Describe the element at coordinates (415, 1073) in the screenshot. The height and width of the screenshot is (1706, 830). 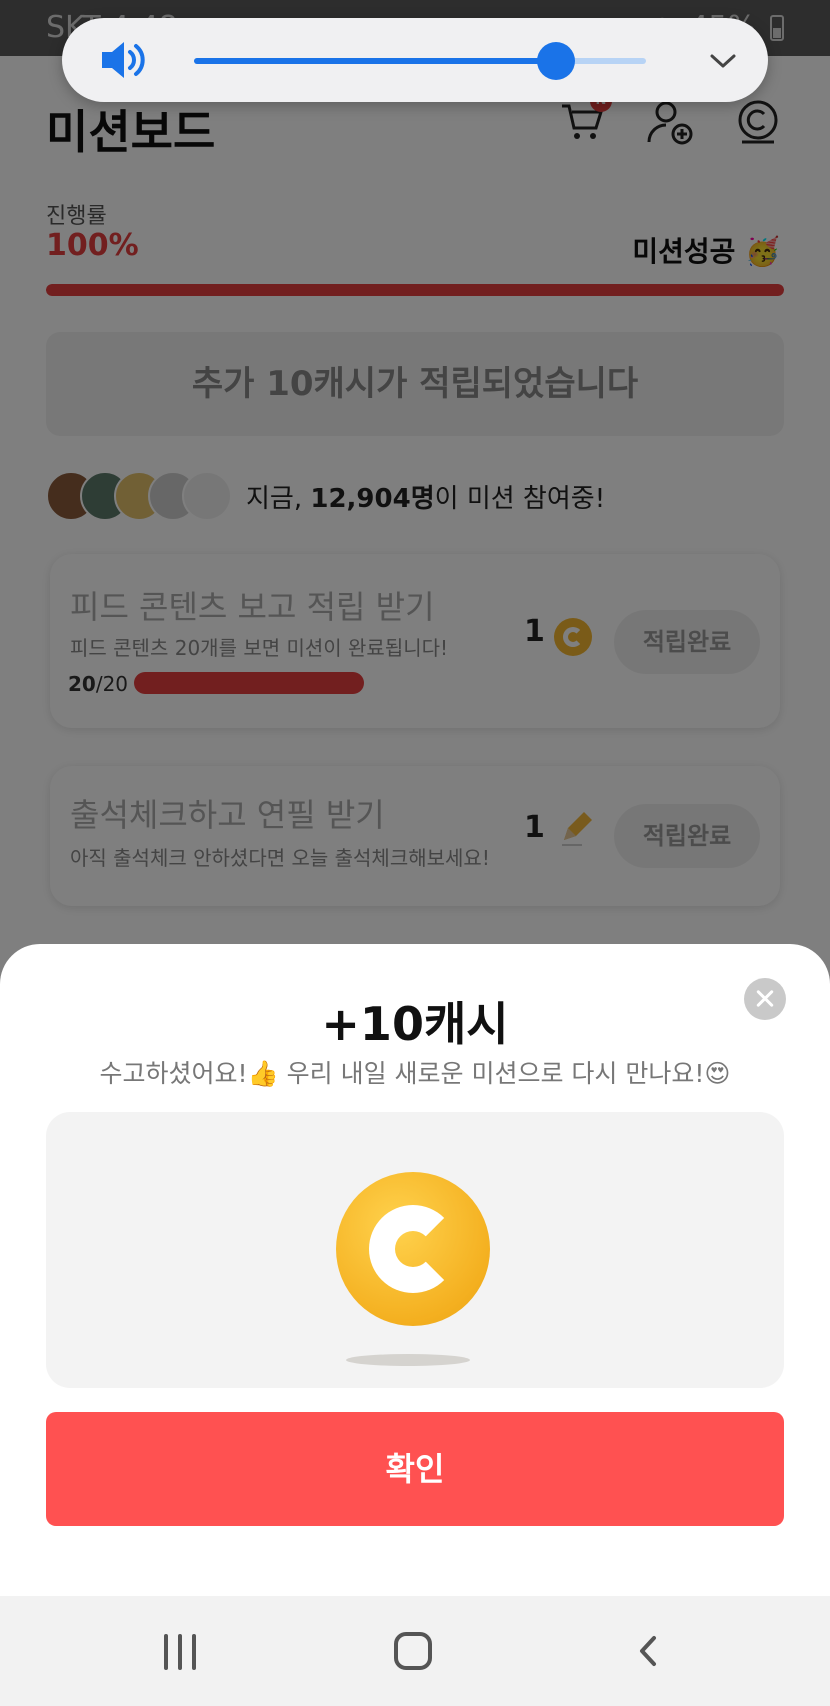
I see `sheet-subtitle: 수고하셨어요!👍 우리 내일 새로운 미션으로 다시 만나요!😍` at that location.